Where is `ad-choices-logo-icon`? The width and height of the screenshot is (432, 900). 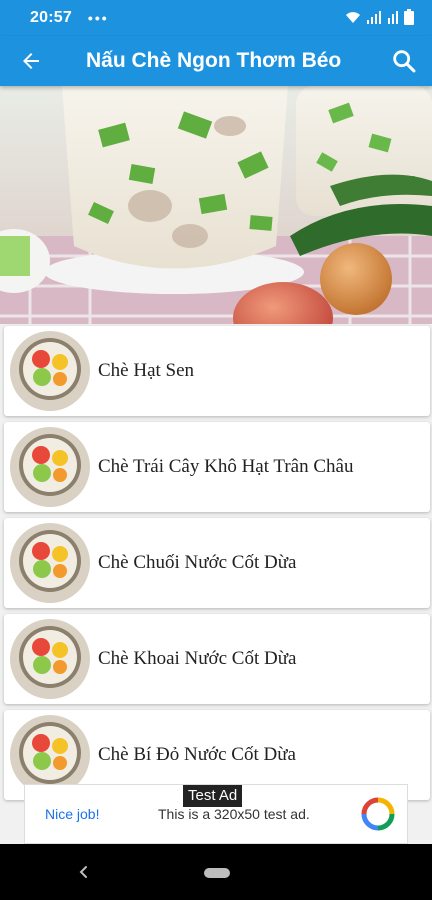
ad-choices-logo-icon is located at coordinates (378, 814).